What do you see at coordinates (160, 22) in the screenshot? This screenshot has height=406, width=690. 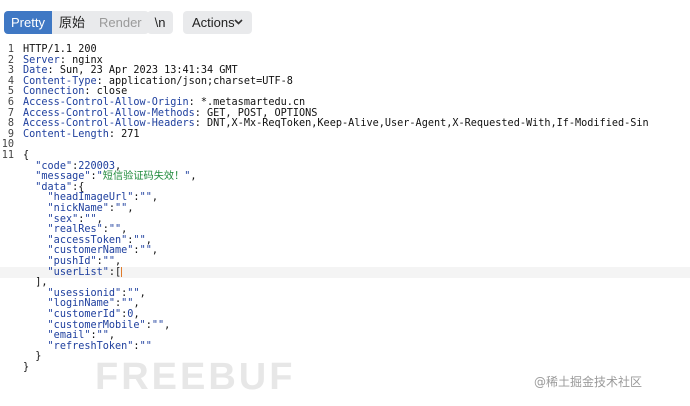 I see `newline-toggle-button: \n` at bounding box center [160, 22].